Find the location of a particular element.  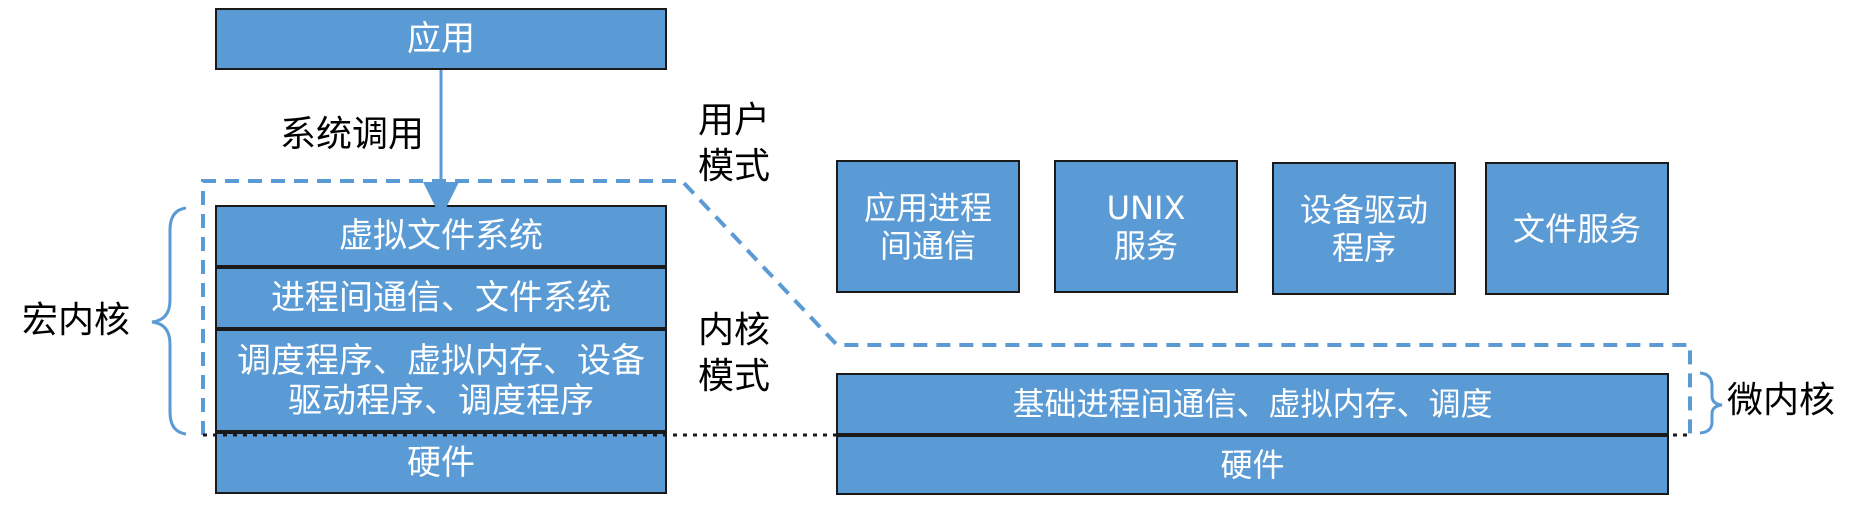

microkernel-brace is located at coordinates (1711, 403).